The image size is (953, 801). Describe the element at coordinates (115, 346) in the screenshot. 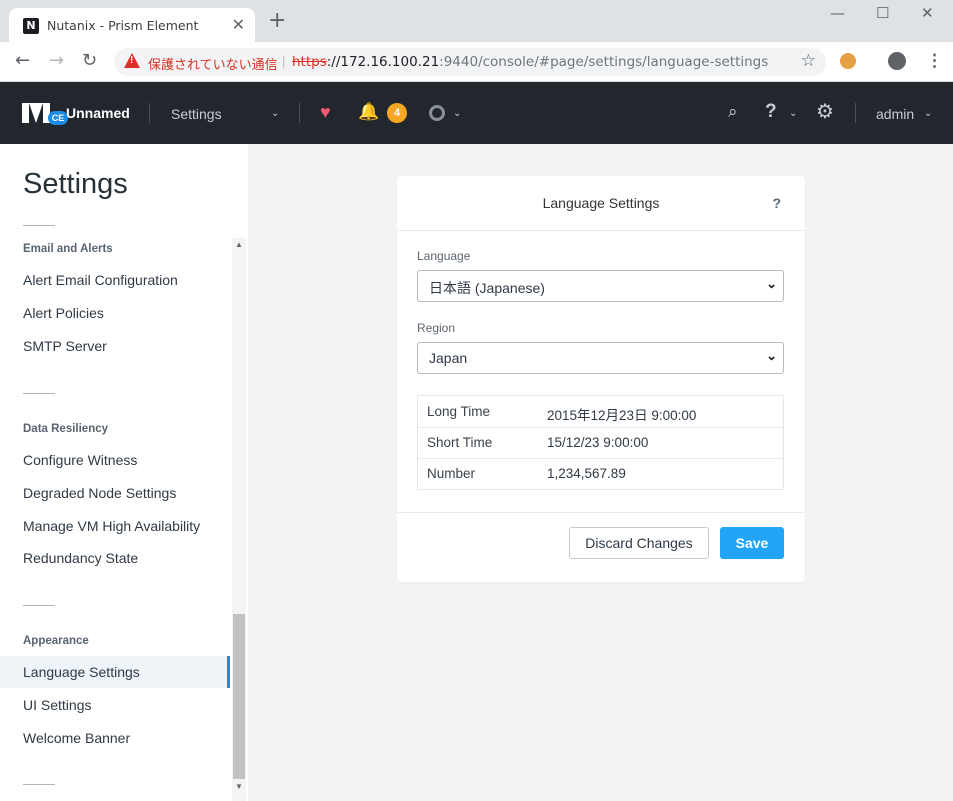

I see `sidebar-item-smtp-server: SMTP Server` at that location.